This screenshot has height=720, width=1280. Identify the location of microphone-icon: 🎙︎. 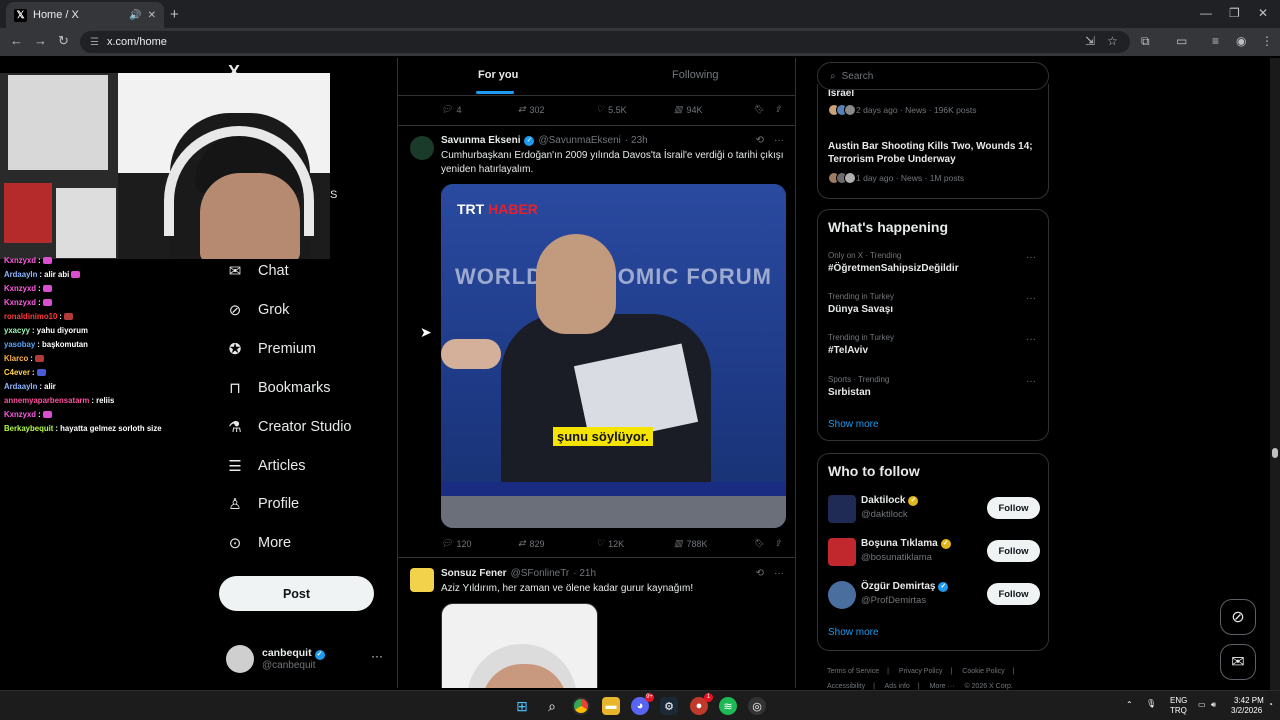
(1151, 703).